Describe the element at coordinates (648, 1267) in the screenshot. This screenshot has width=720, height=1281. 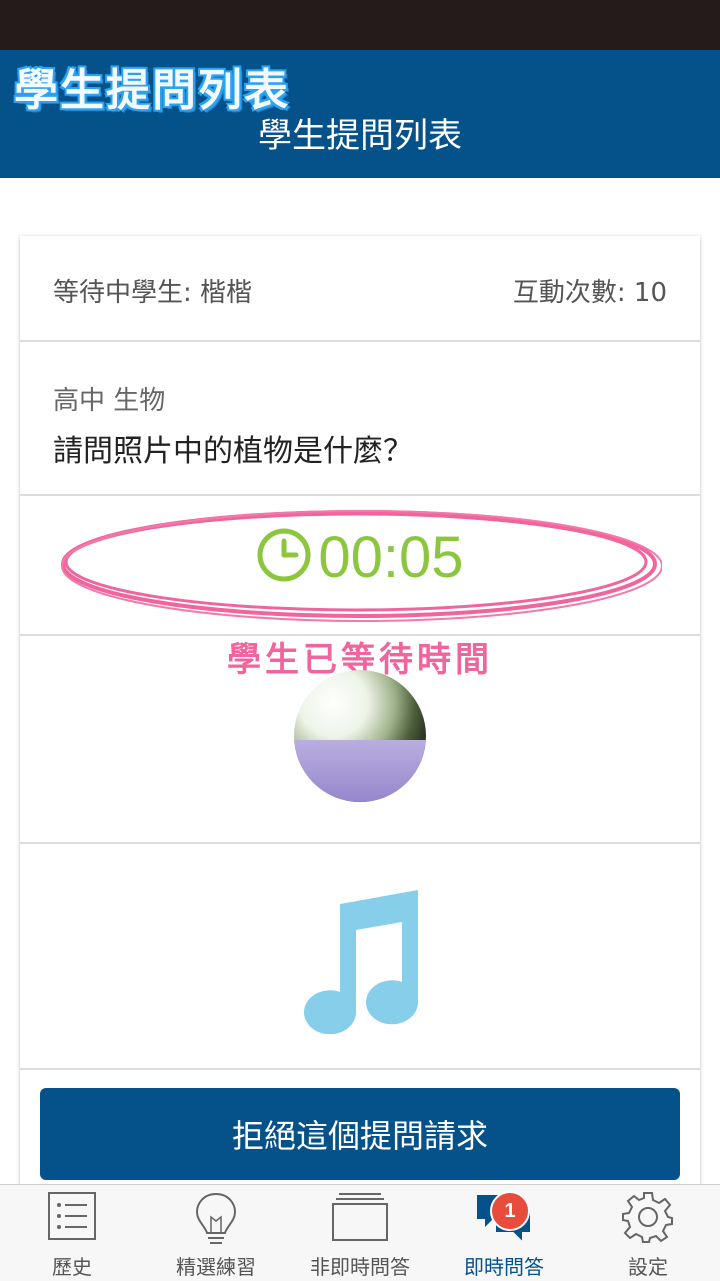
I see `tab-label: 設定` at that location.